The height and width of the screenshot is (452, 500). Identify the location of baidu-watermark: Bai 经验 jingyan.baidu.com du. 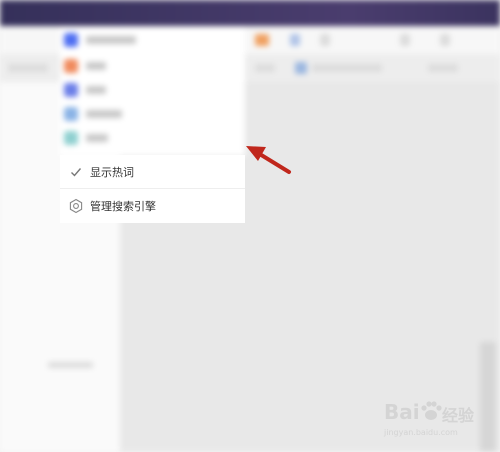
(439, 420).